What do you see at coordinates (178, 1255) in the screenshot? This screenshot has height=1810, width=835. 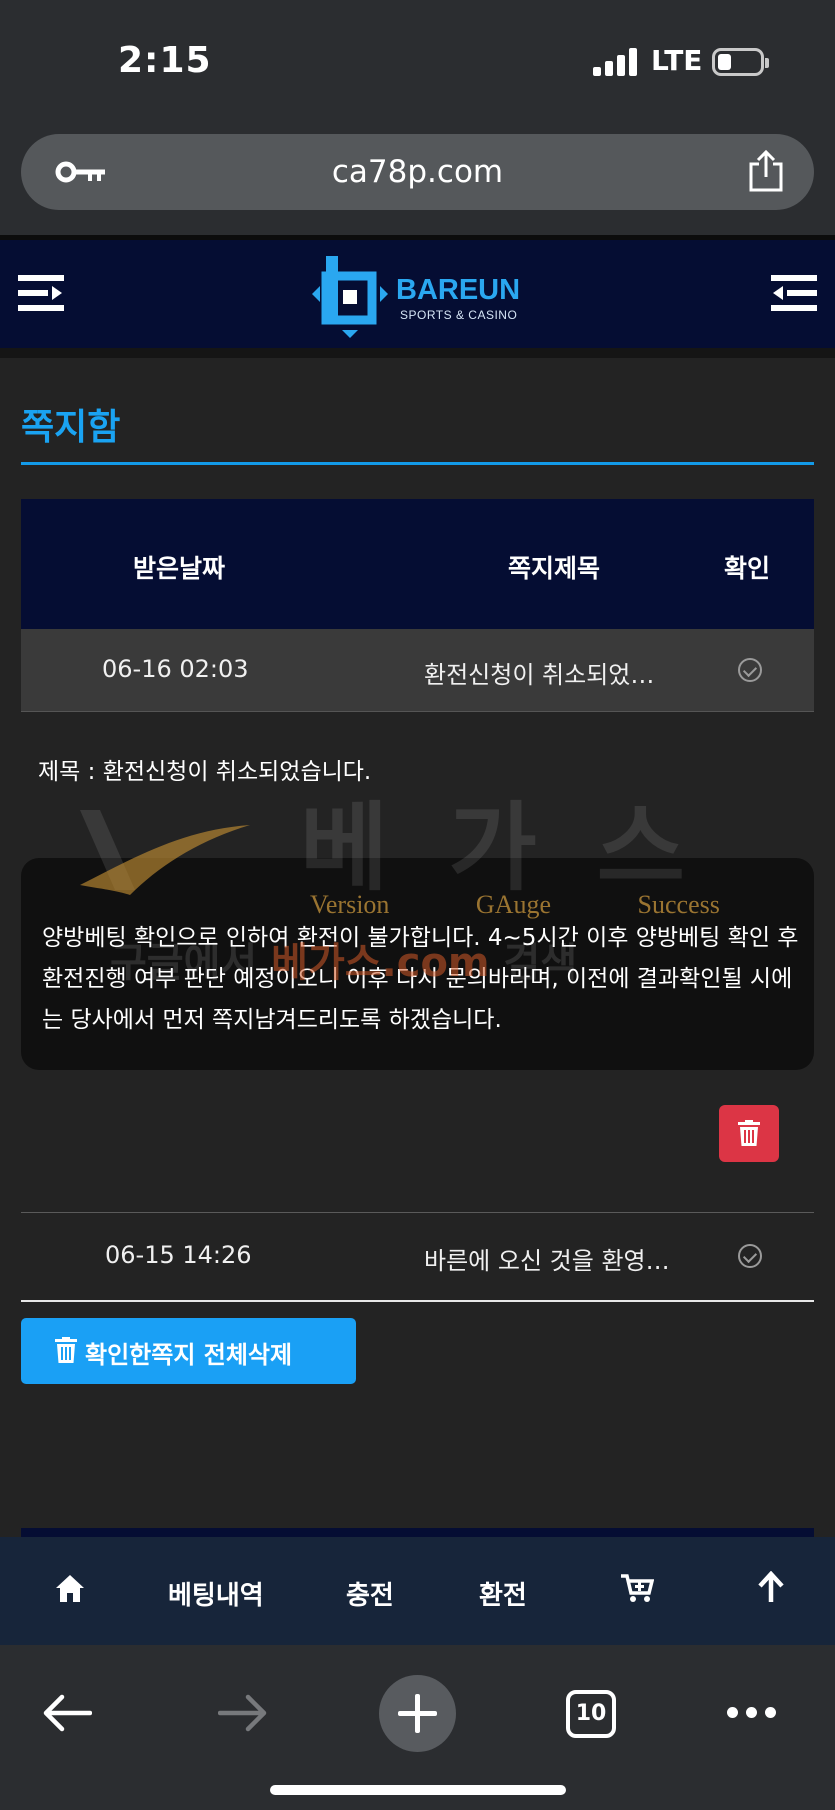 I see `row-date: 06-15 14:26` at bounding box center [178, 1255].